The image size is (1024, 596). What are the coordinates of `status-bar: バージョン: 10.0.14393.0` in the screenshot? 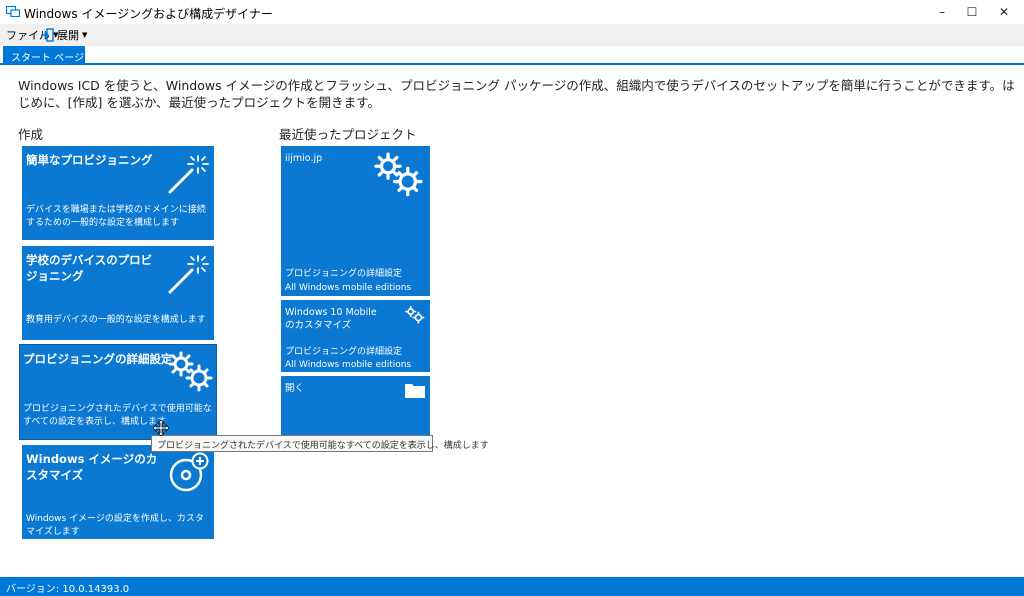 It's located at (512, 586).